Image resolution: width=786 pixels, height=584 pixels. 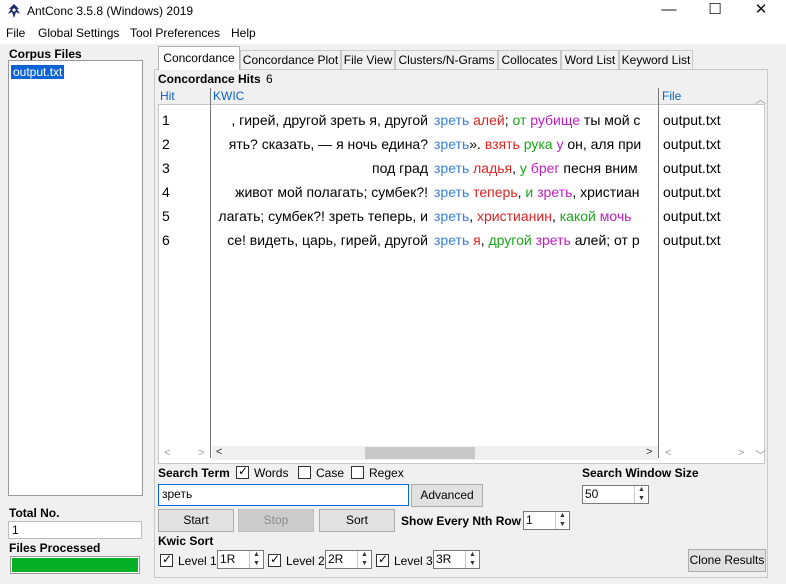 What do you see at coordinates (413, 561) in the screenshot?
I see `level-3-label: Level 3` at bounding box center [413, 561].